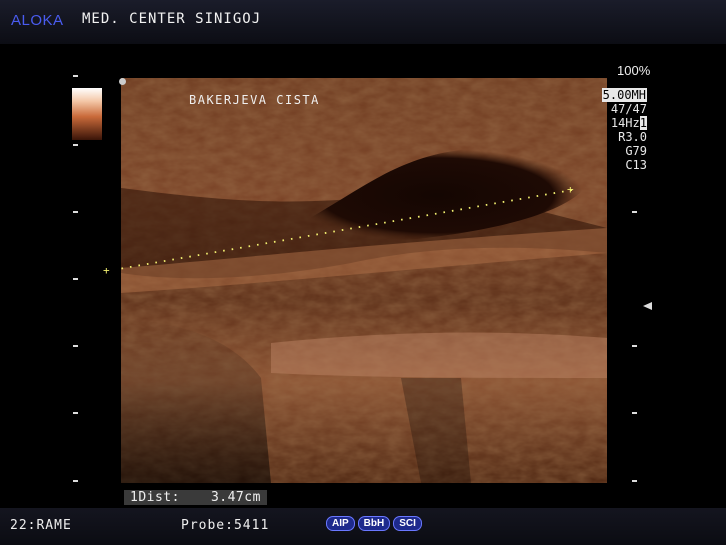 The height and width of the screenshot is (545, 726). What do you see at coordinates (122, 81) in the screenshot?
I see `image-origin-marker` at bounding box center [122, 81].